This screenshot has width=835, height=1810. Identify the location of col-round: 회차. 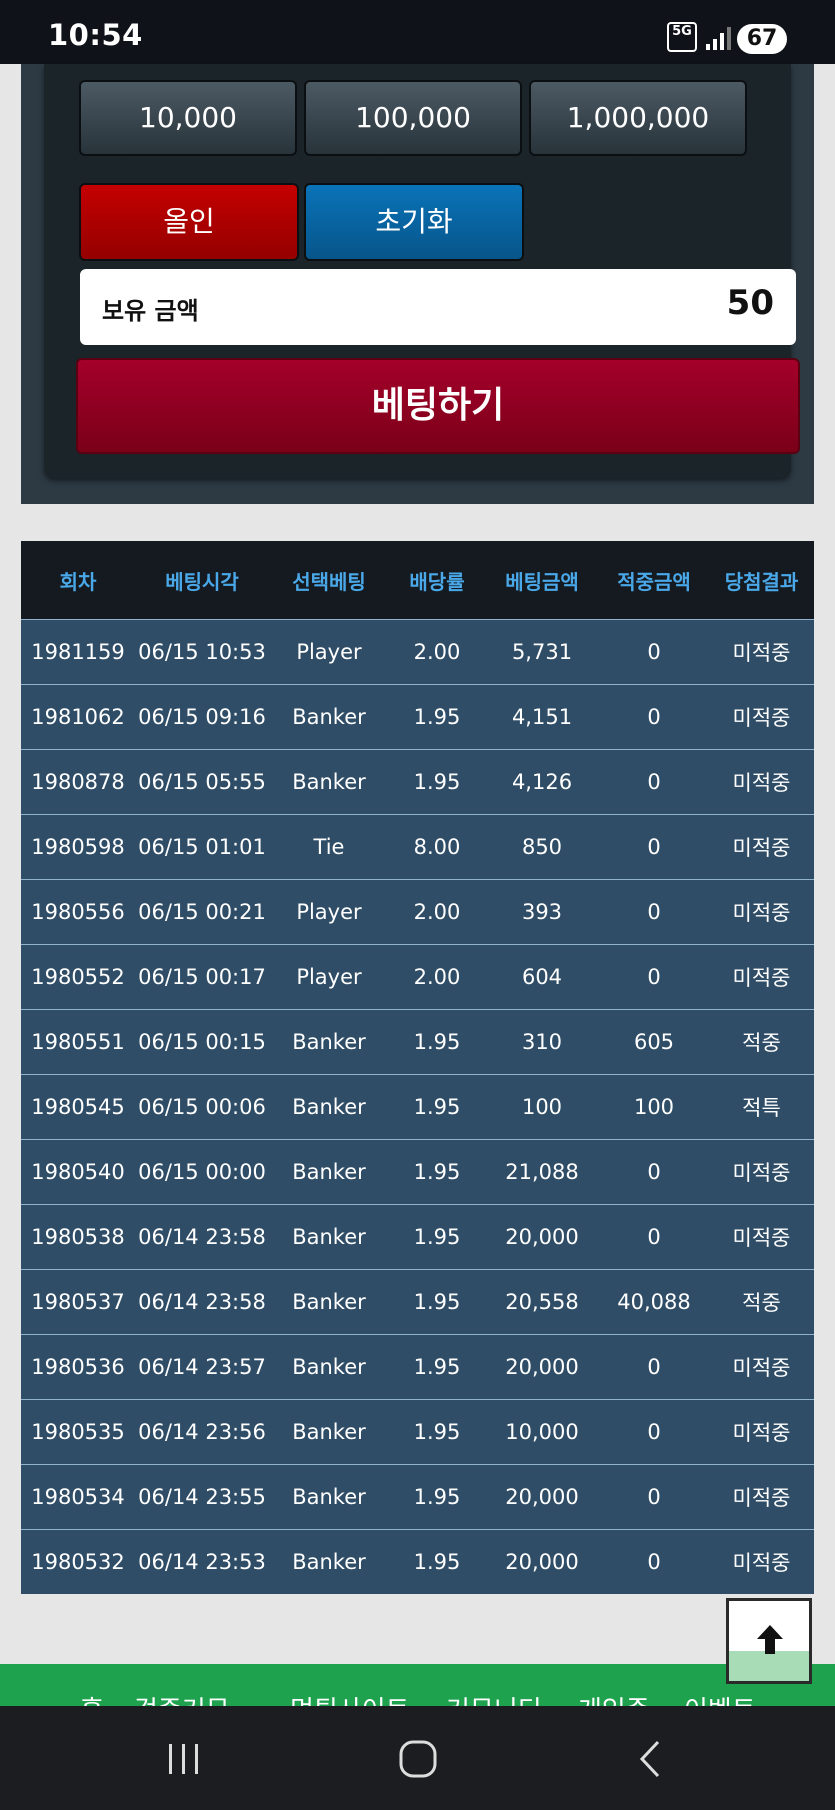
(78, 580).